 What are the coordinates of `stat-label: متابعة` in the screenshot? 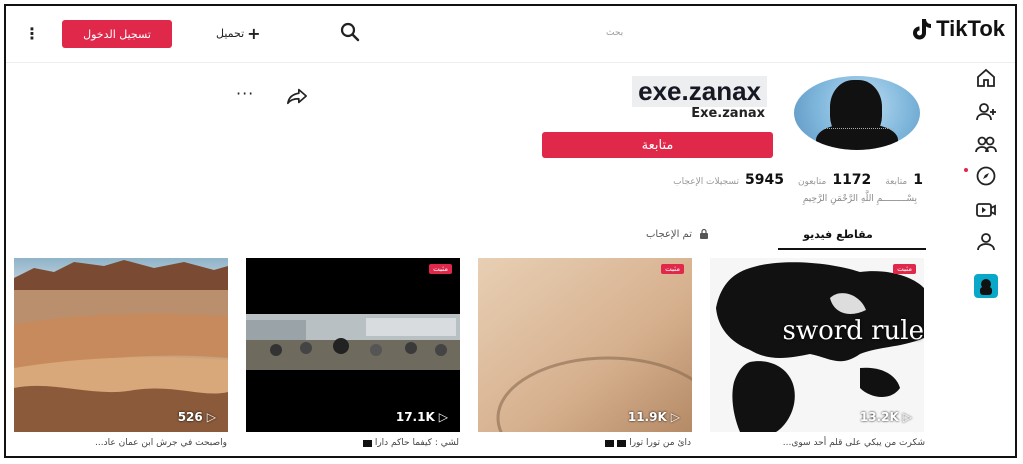 It's located at (896, 182).